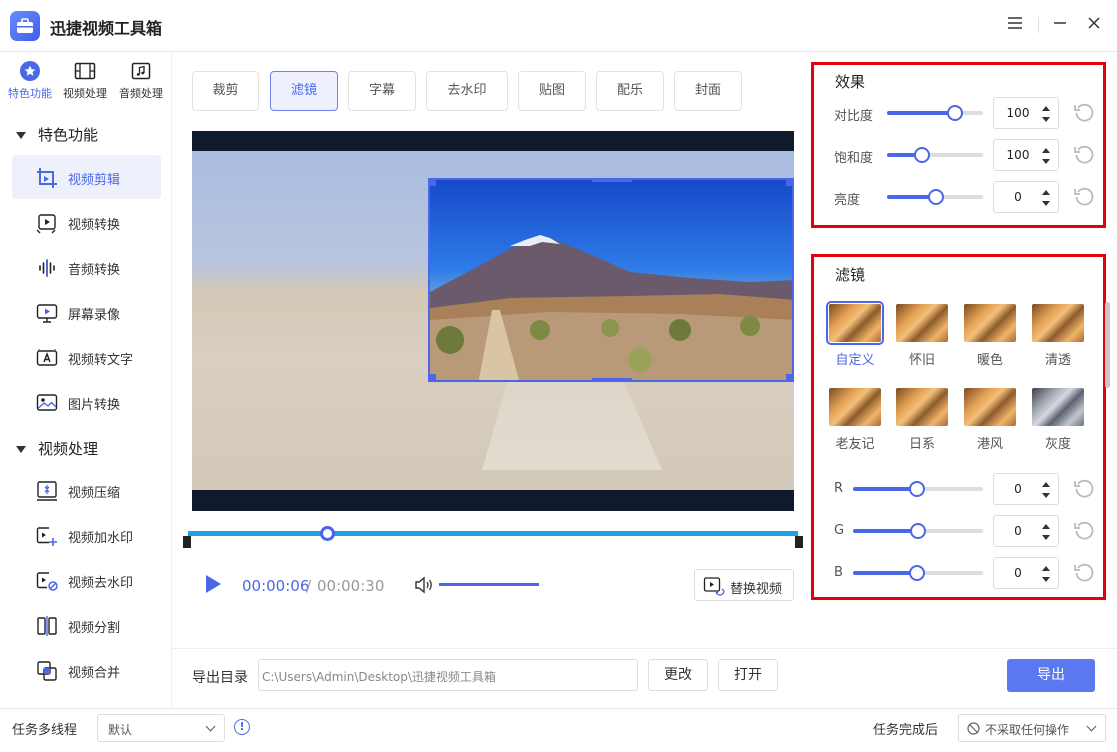 The width and height of the screenshot is (1117, 752). What do you see at coordinates (790, 182) in the screenshot?
I see `crop-handle-top-right` at bounding box center [790, 182].